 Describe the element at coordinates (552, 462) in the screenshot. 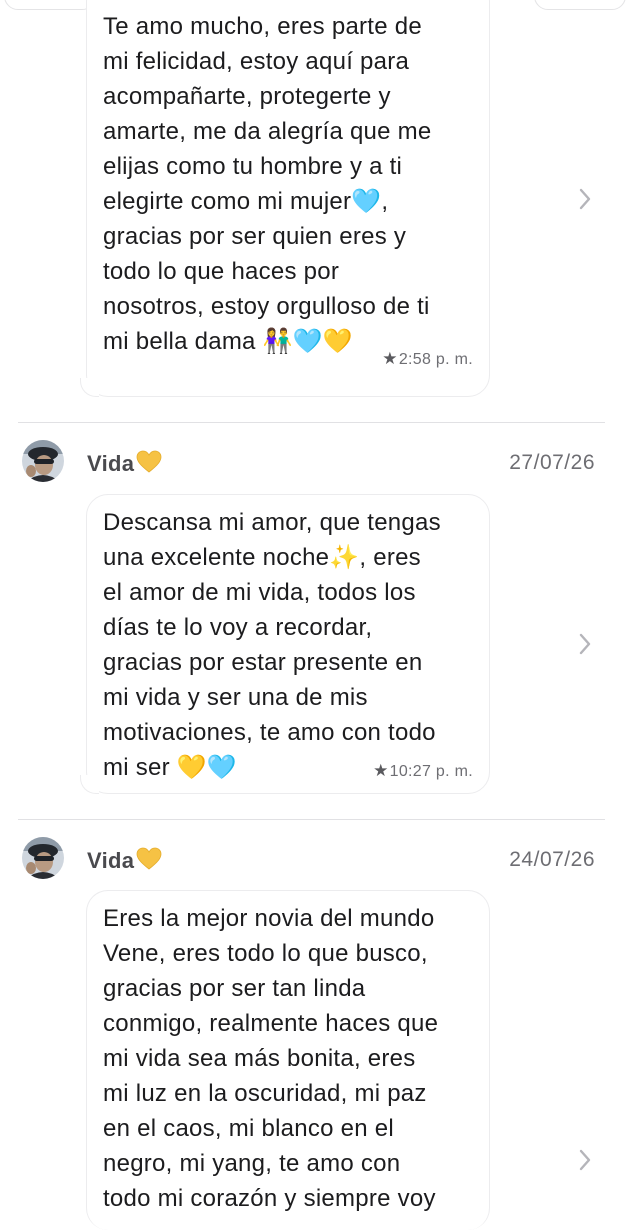

I see `message-date: 27/07/26` at that location.